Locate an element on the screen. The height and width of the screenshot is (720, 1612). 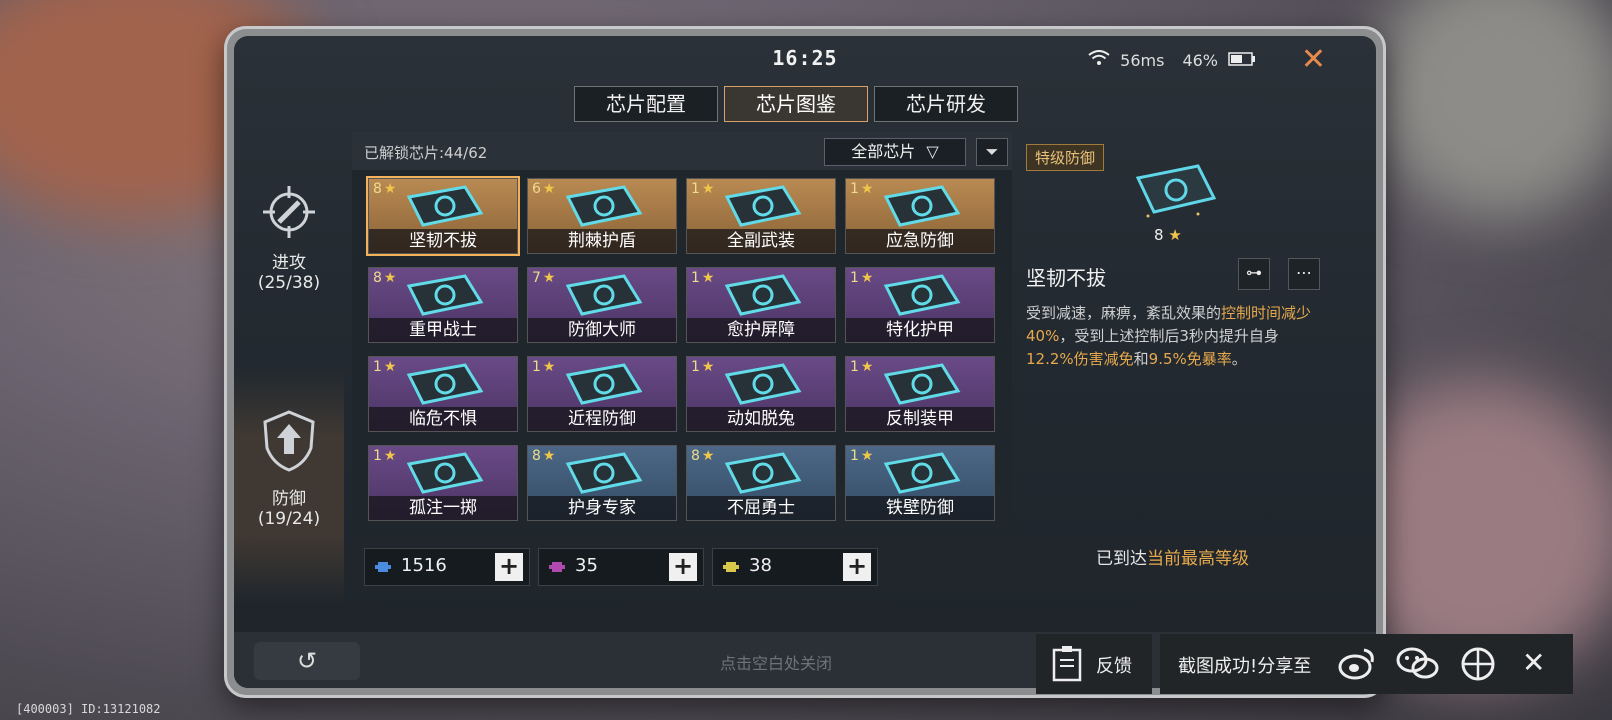
chip-card: 8 ★ 坚韧不拔 is located at coordinates (443, 216).